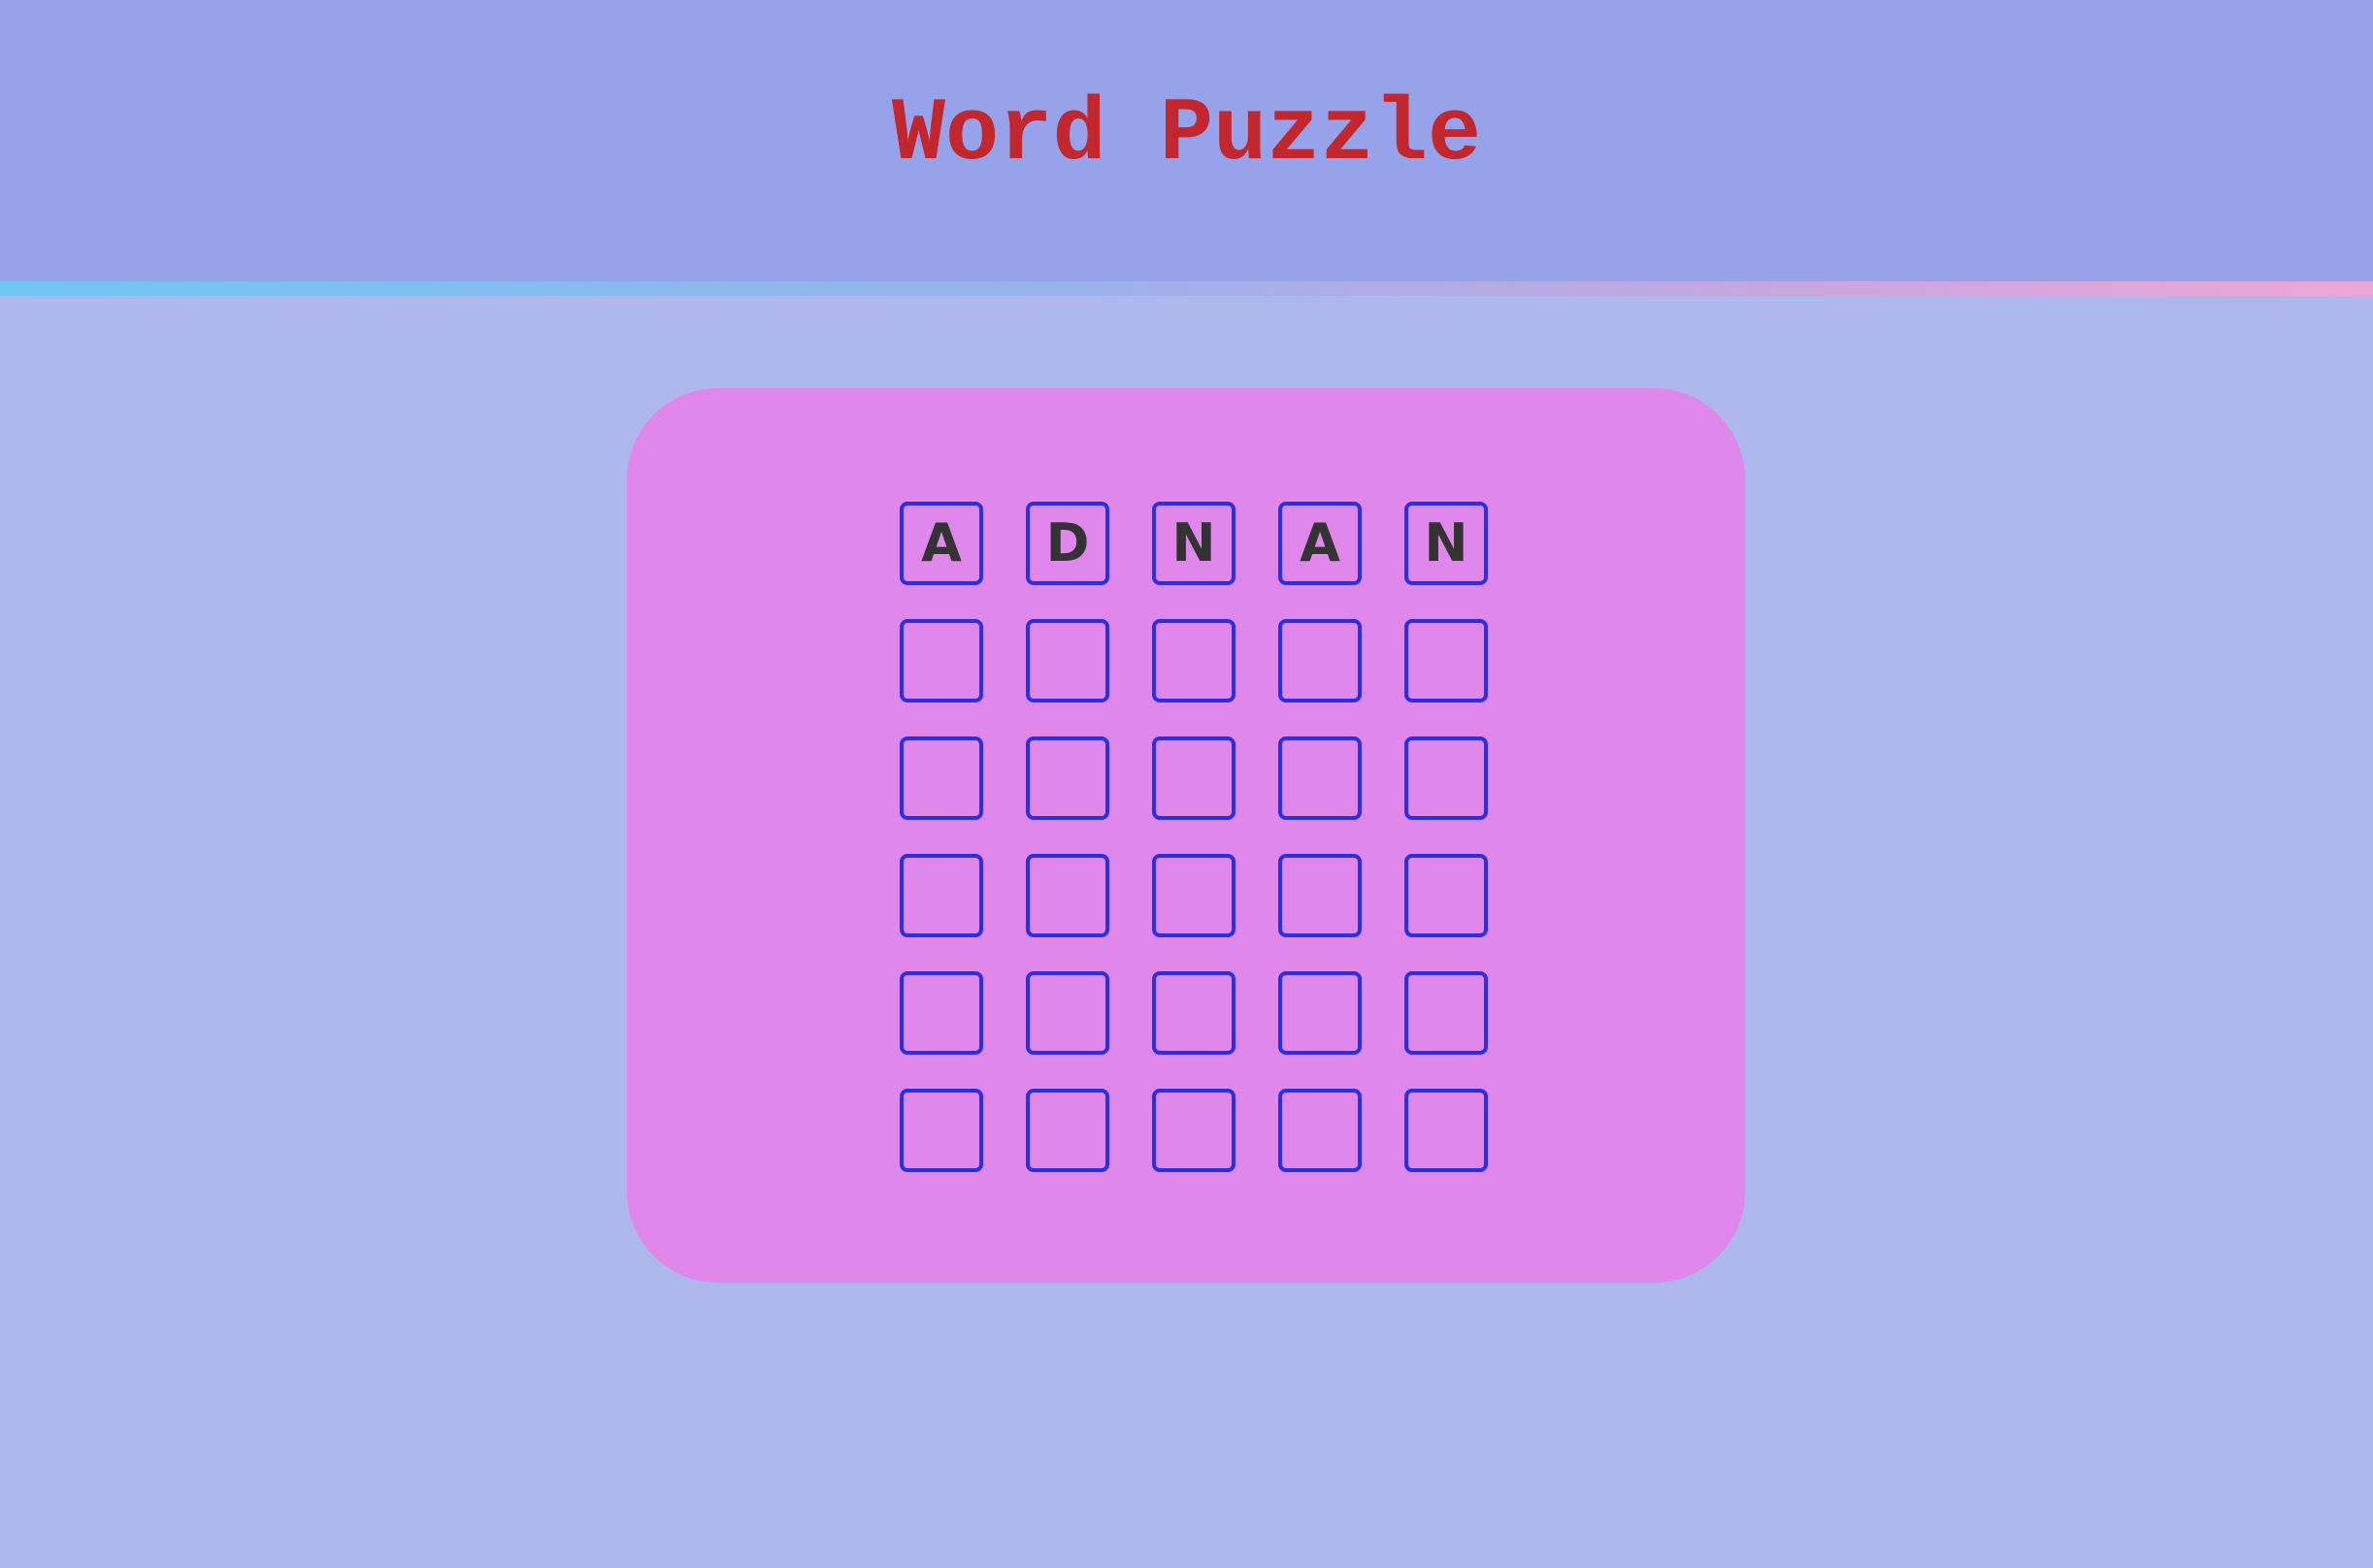 Image resolution: width=2373 pixels, height=1568 pixels. I want to click on header-accent-bar, so click(1186, 288).